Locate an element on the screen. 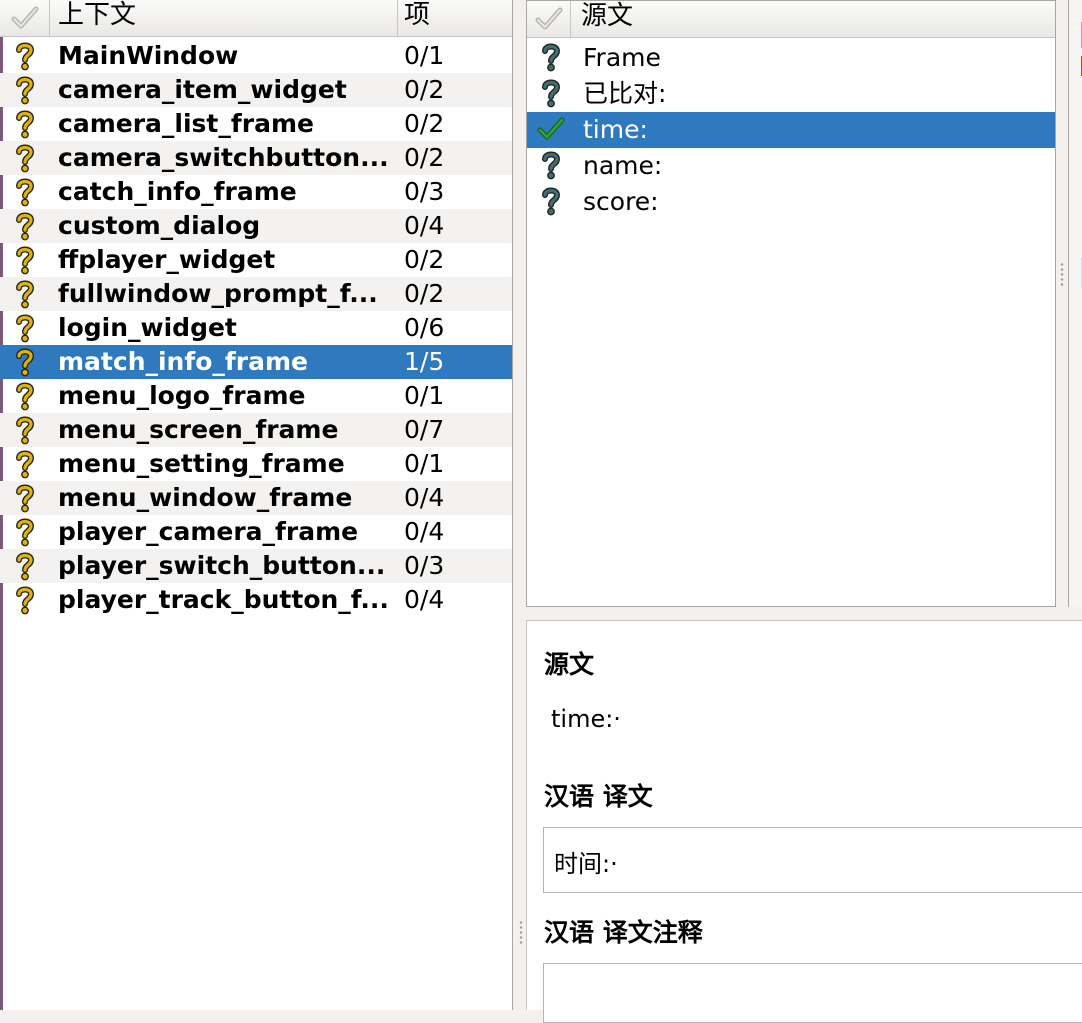 The width and height of the screenshot is (1082, 1023). context-name: ffplayer_widget is located at coordinates (167, 259).